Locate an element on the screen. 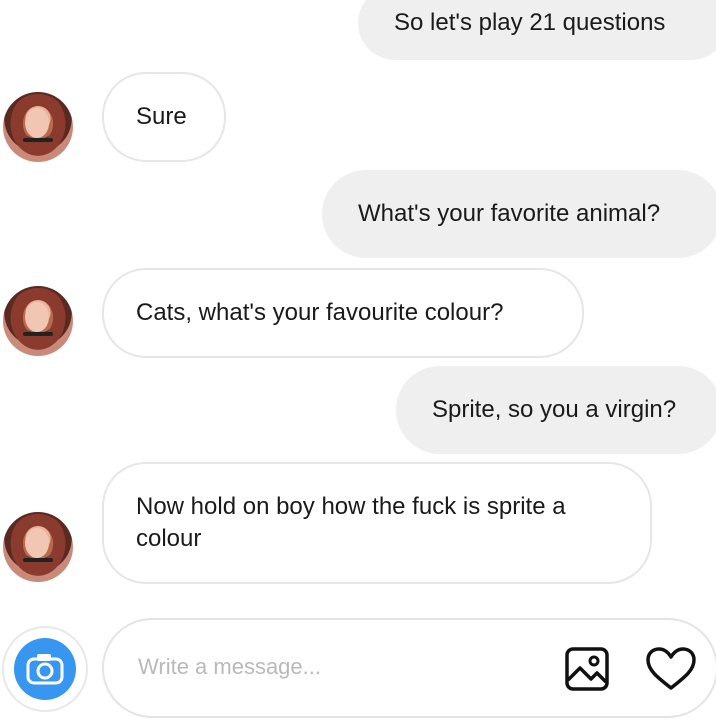 This screenshot has width=716, height=720. message-text: Sprite, so you a virgin? is located at coordinates (554, 409).